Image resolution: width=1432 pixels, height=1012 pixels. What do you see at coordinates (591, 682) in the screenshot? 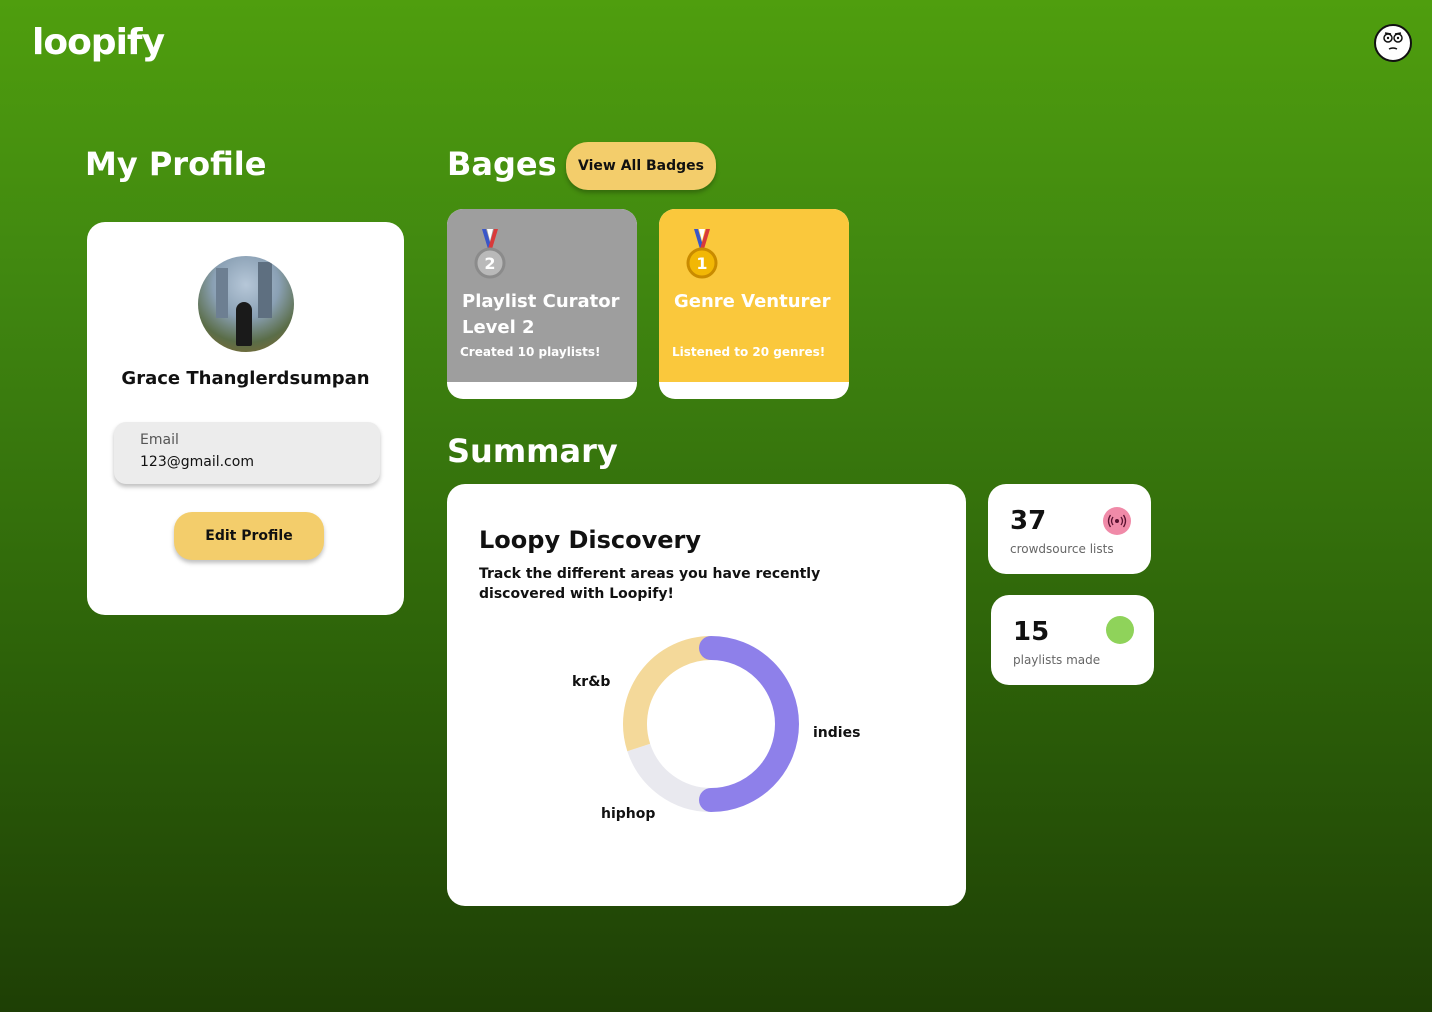
I see `chart-label-krnb: kr&b` at bounding box center [591, 682].